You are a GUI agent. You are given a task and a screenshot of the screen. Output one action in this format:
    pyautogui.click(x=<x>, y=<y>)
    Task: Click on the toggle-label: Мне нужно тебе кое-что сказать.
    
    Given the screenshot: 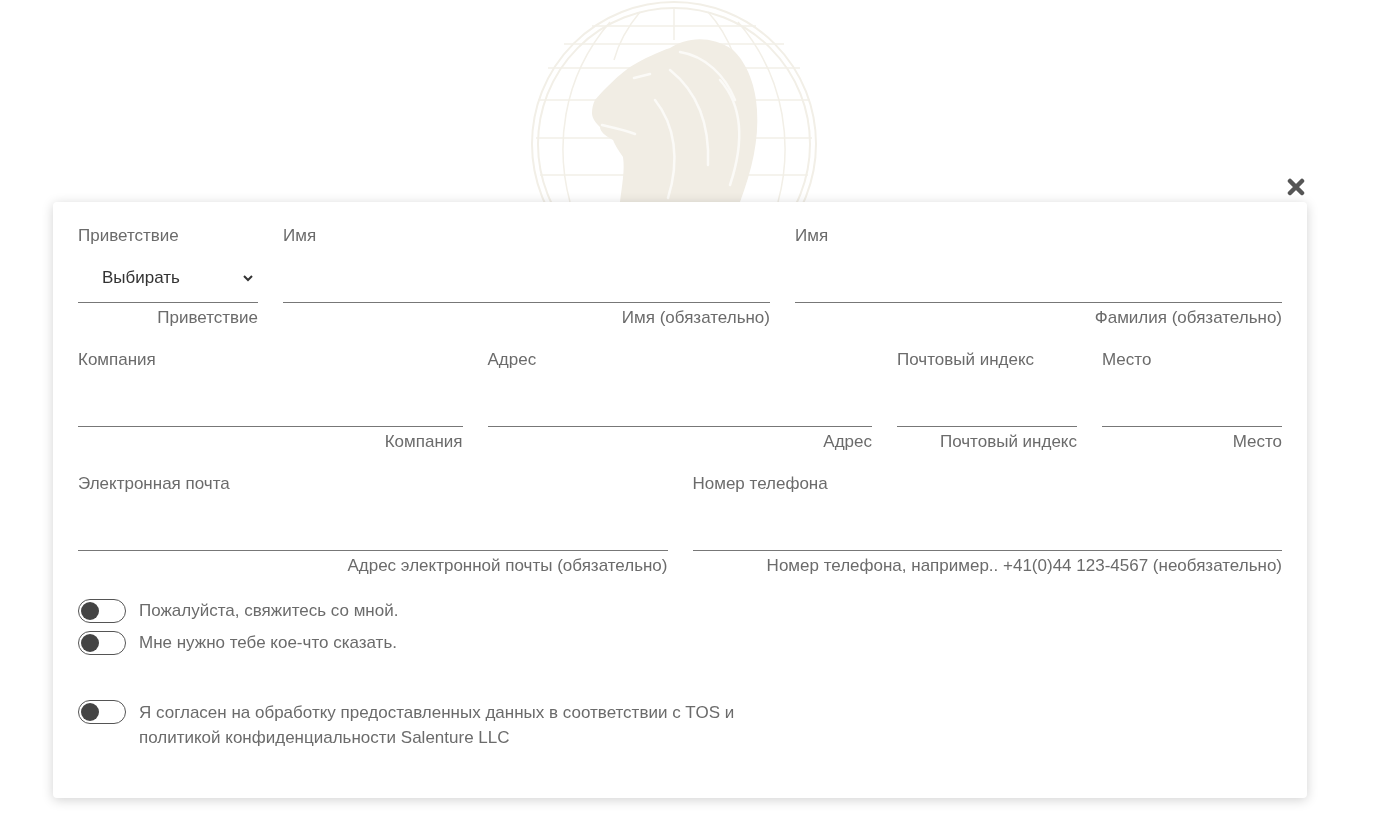 What is the action you would take?
    pyautogui.click(x=268, y=643)
    